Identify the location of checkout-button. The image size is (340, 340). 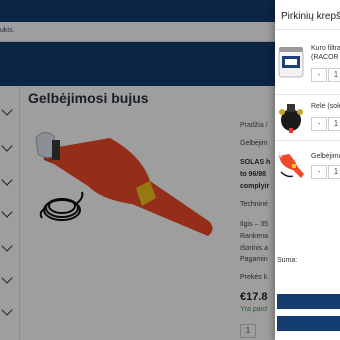
(308, 323).